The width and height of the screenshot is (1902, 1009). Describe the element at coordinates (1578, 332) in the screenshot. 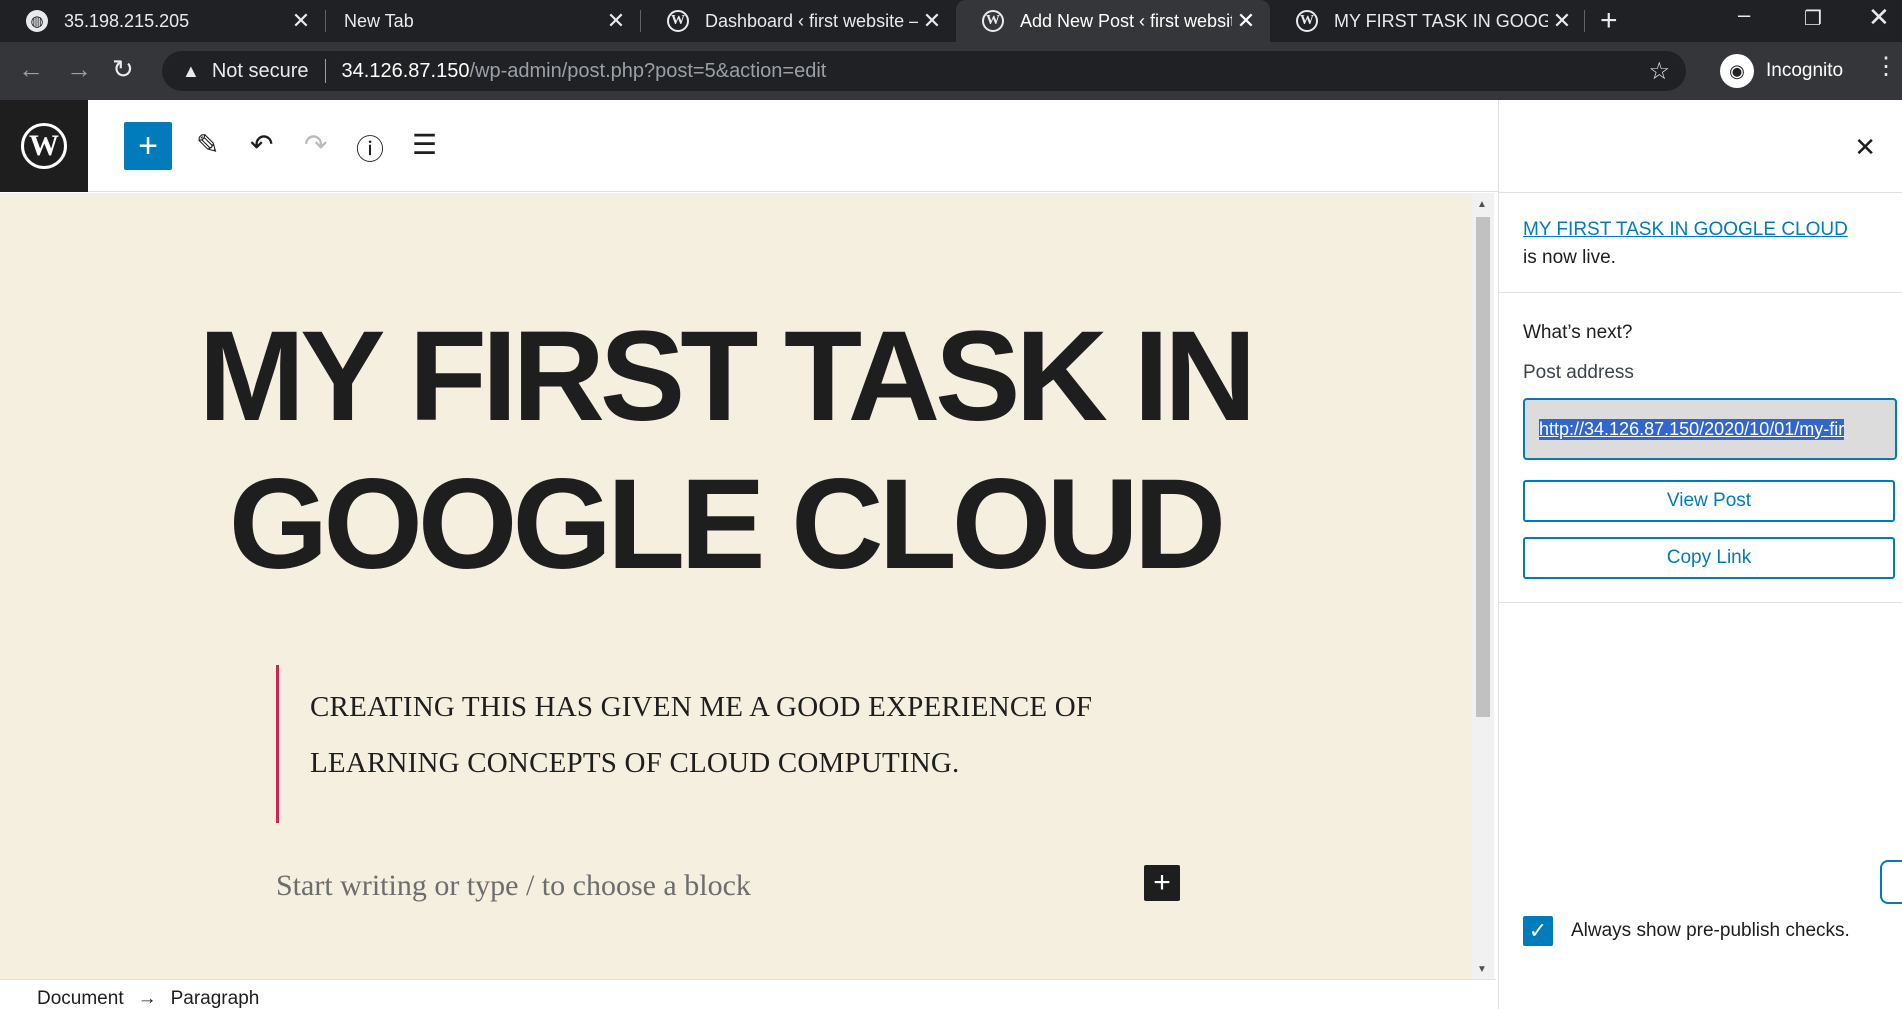

I see `whats-next-heading: What’s next?` at that location.